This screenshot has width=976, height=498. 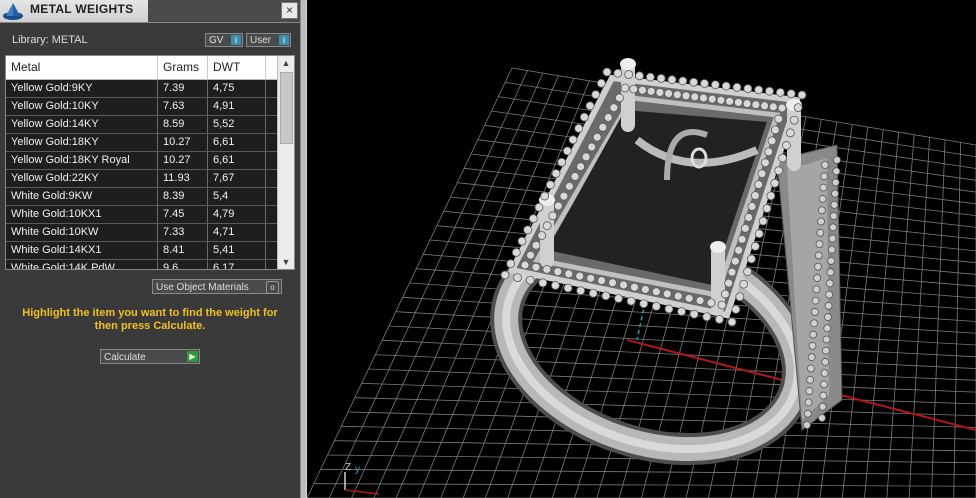 I want to click on metal-cell: White Gold:10KW, so click(x=82, y=232).